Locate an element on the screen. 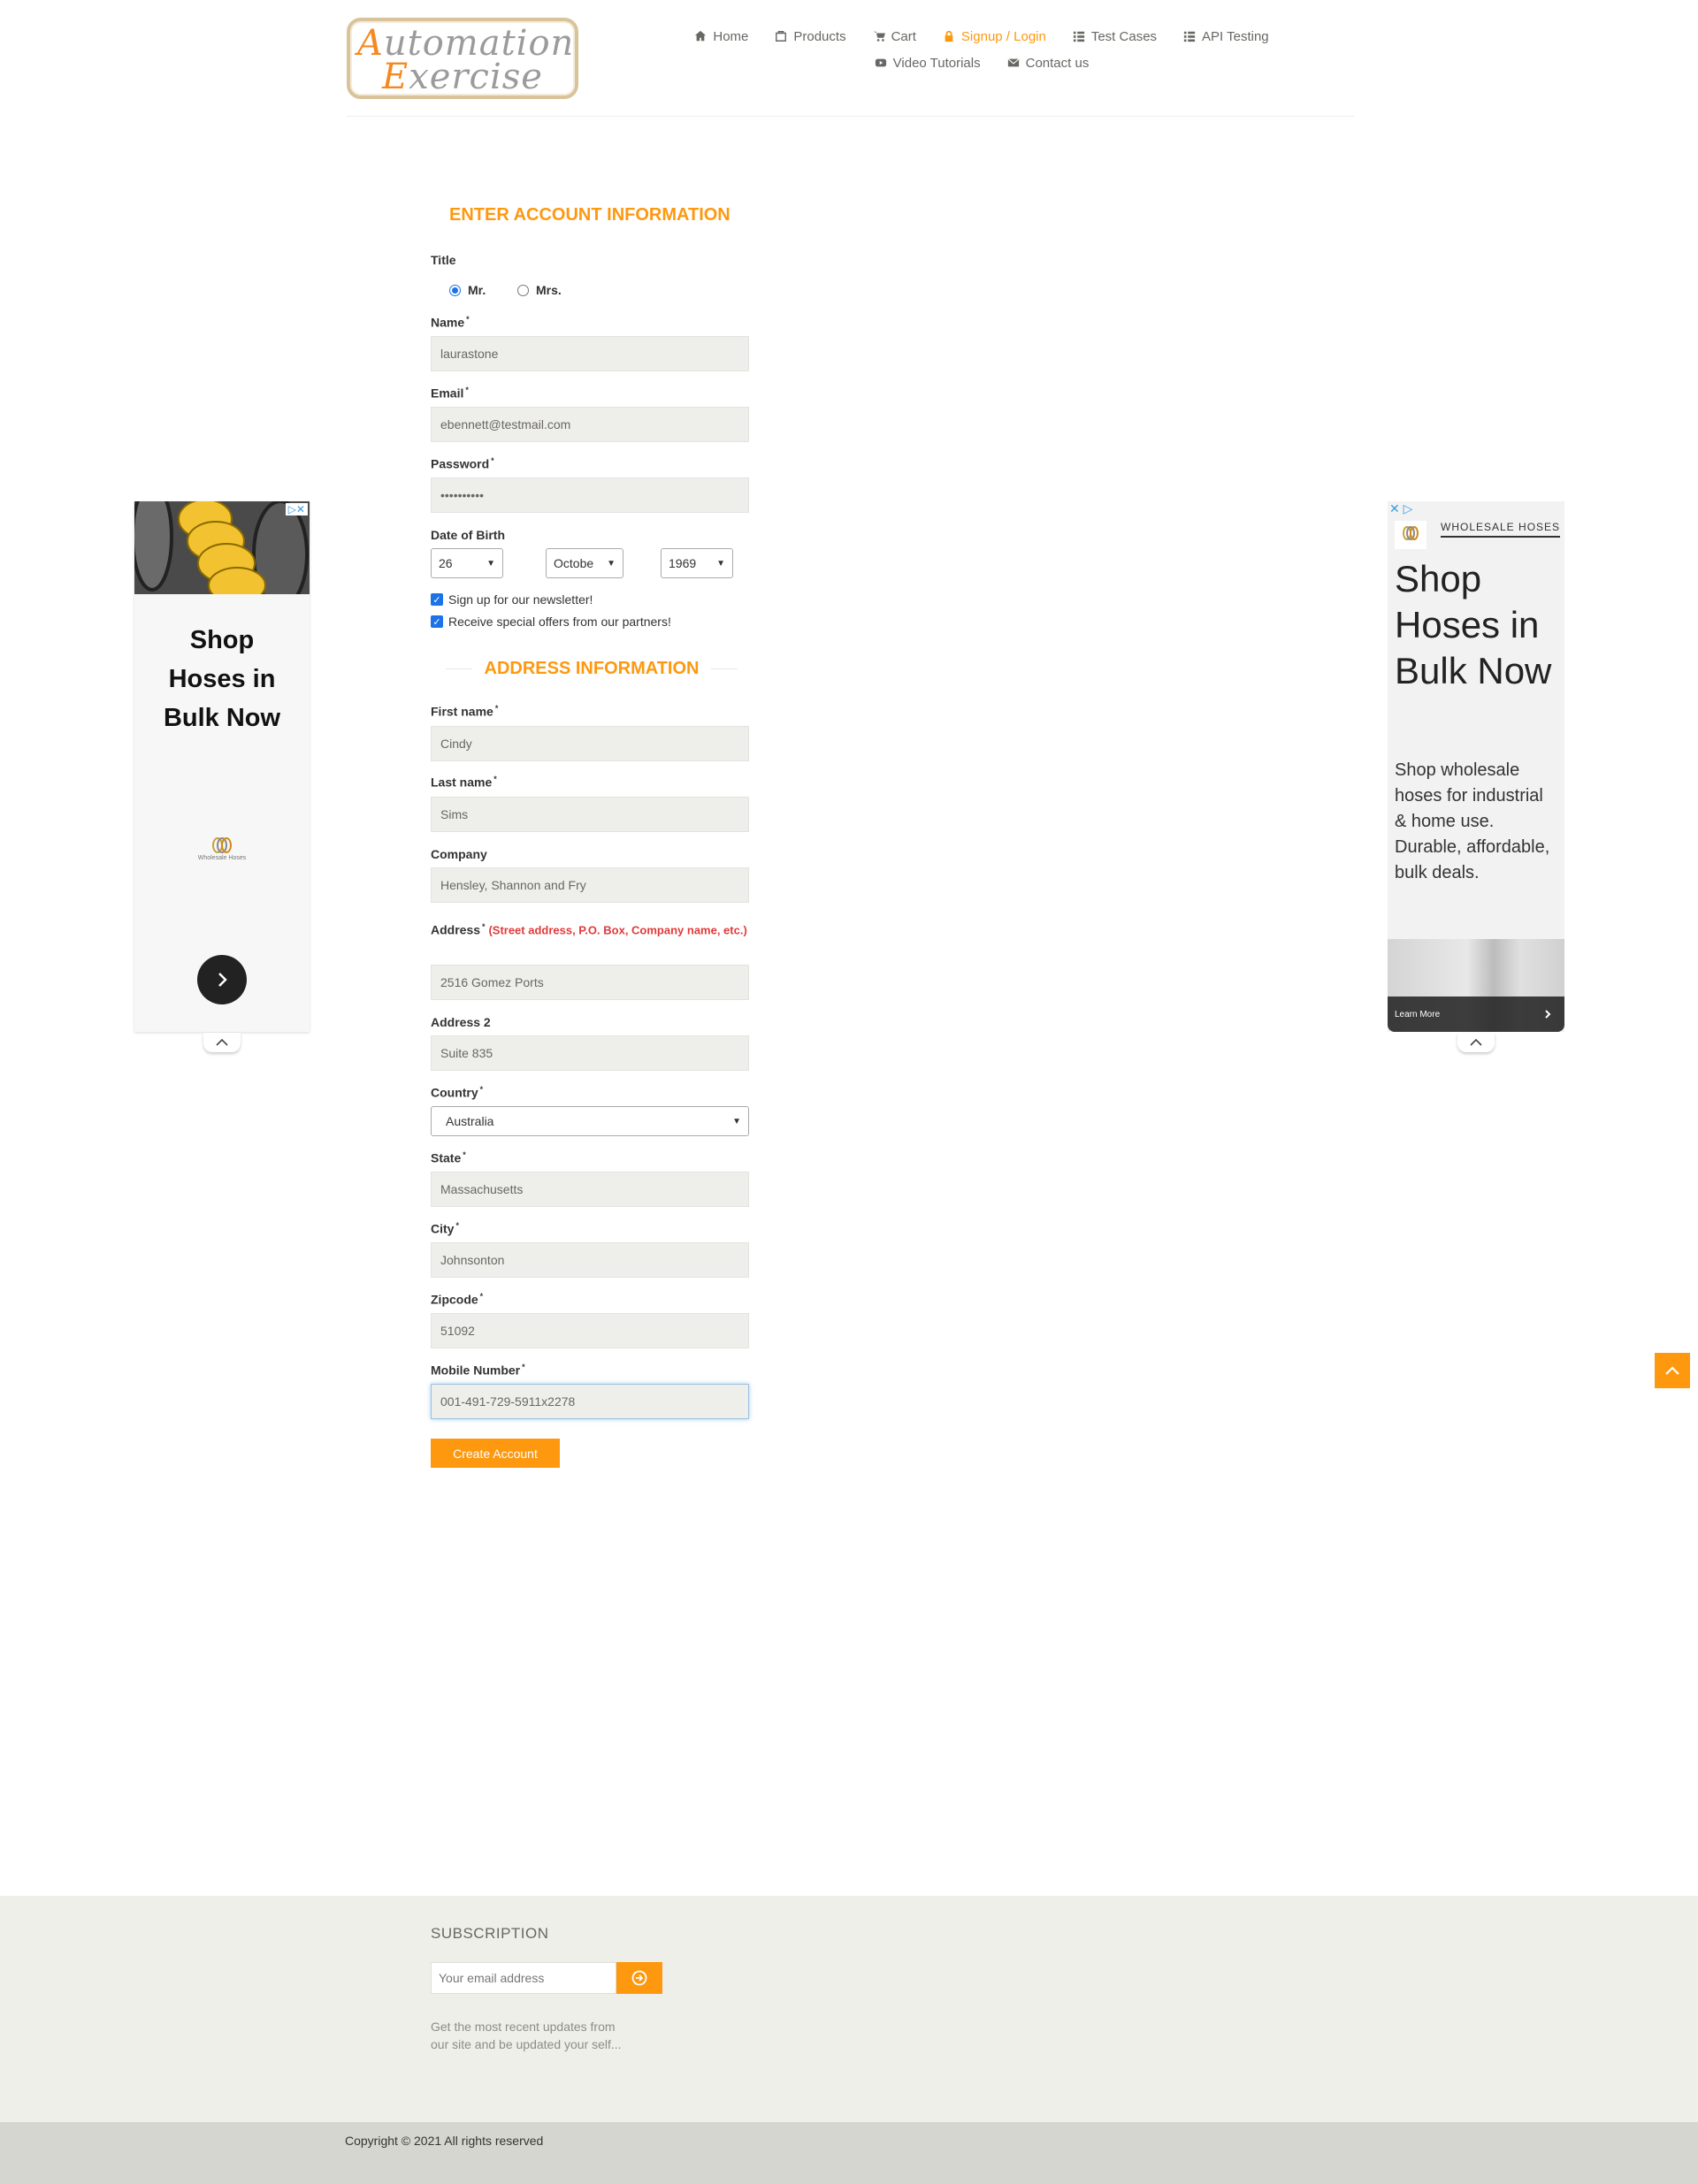 This screenshot has width=1698, height=2184. ad-brand-name: WHOLESALE HOSES is located at coordinates (1501, 529).